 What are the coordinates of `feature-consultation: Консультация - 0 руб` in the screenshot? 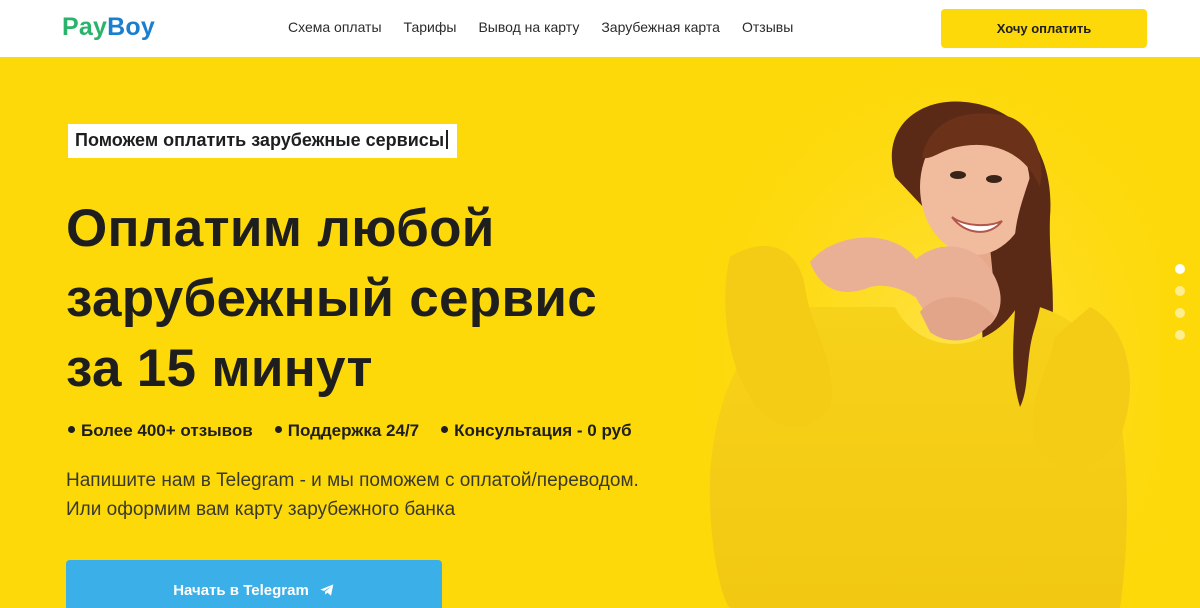 It's located at (536, 431).